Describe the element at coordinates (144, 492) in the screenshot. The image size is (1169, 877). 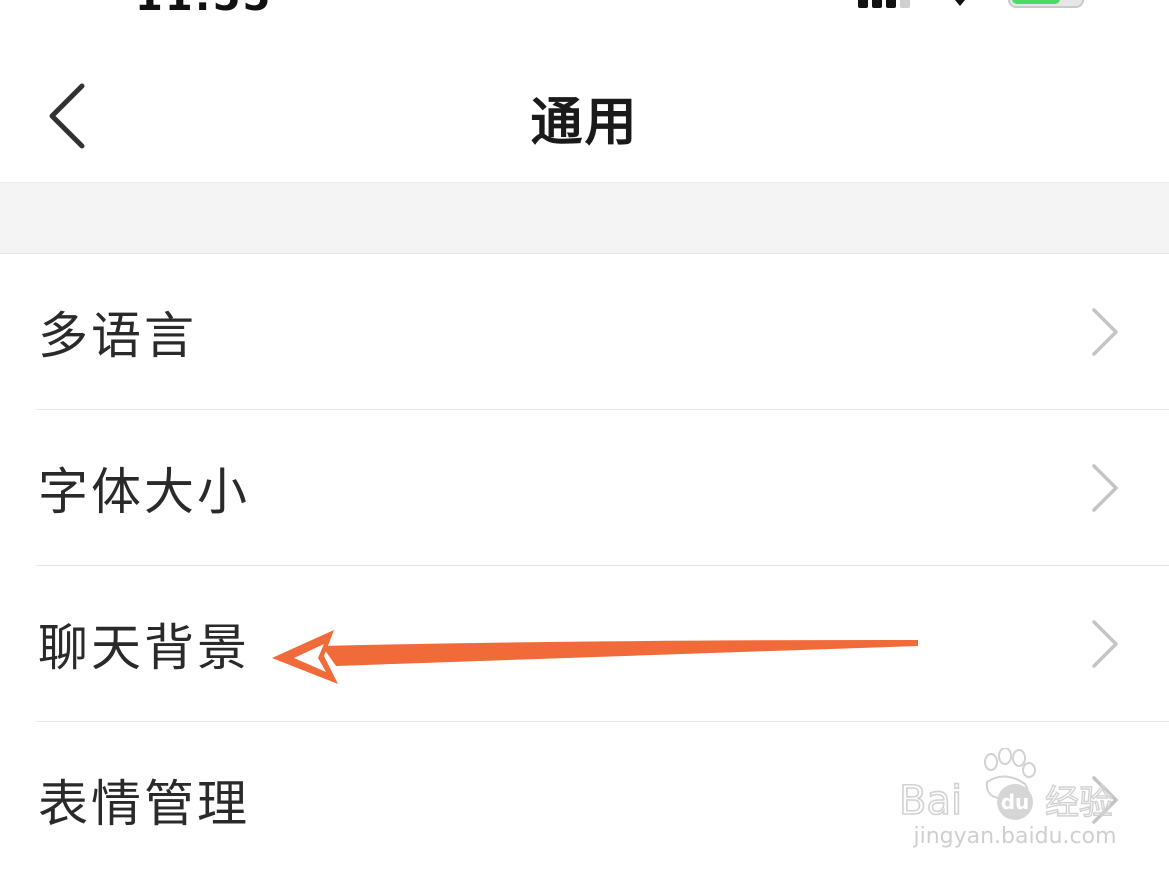
I see `settings-item-label: 字体大小` at that location.